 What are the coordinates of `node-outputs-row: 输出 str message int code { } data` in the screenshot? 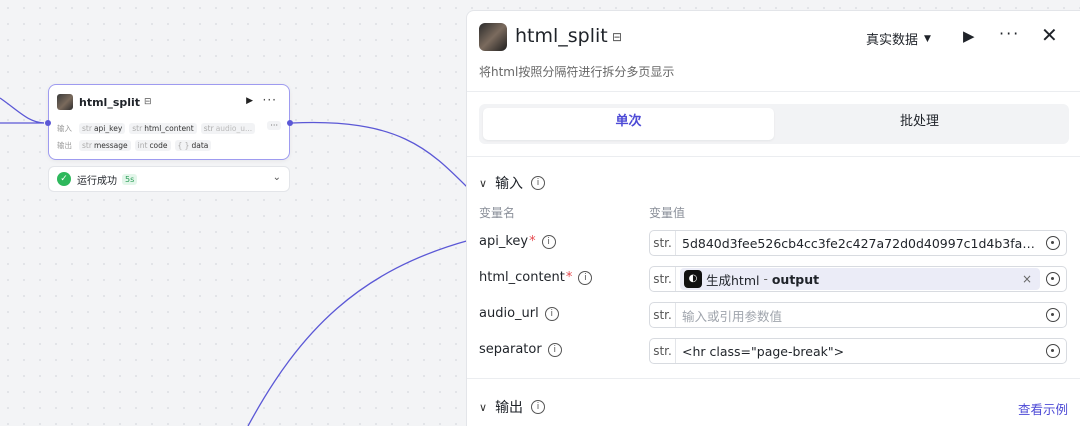 It's located at (169, 145).